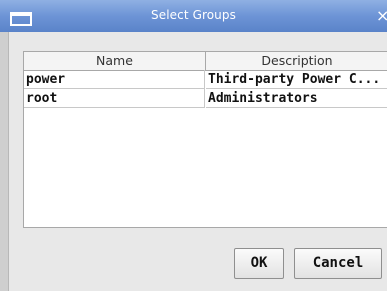 This screenshot has height=291, width=387. I want to click on table-row: root Administrators, so click(205, 98).